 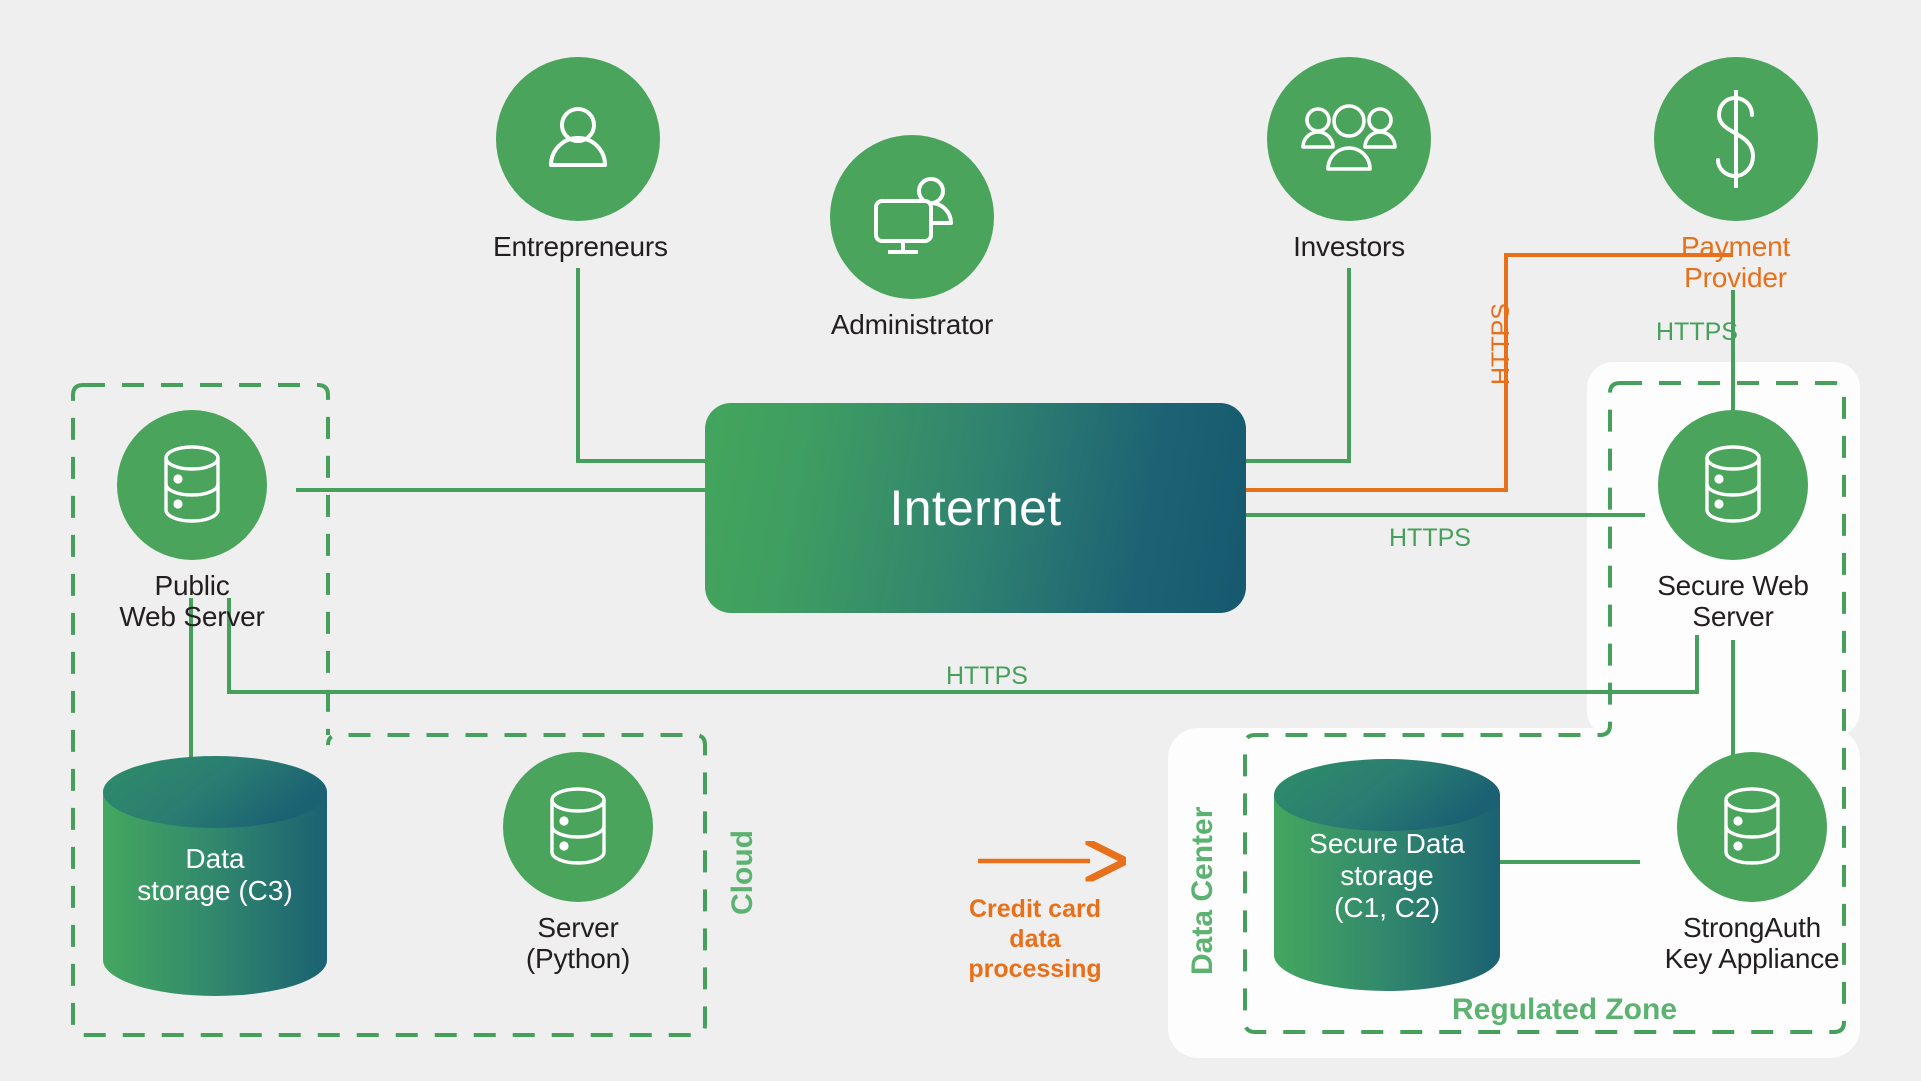 I want to click on server-public-web-server: Public Web Server, so click(x=192, y=521).